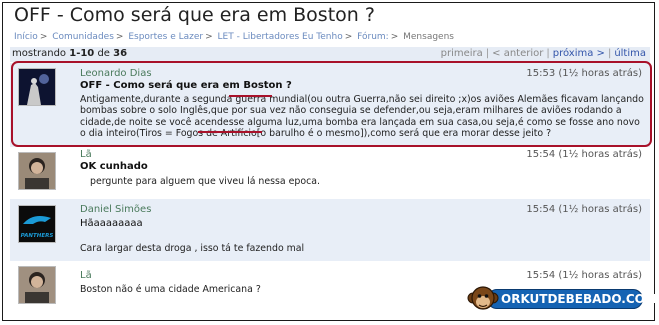 The width and height of the screenshot is (659, 325). What do you see at coordinates (579, 299) in the screenshot?
I see `brand-text: ORKUTDEBEBADO.COM` at bounding box center [579, 299].